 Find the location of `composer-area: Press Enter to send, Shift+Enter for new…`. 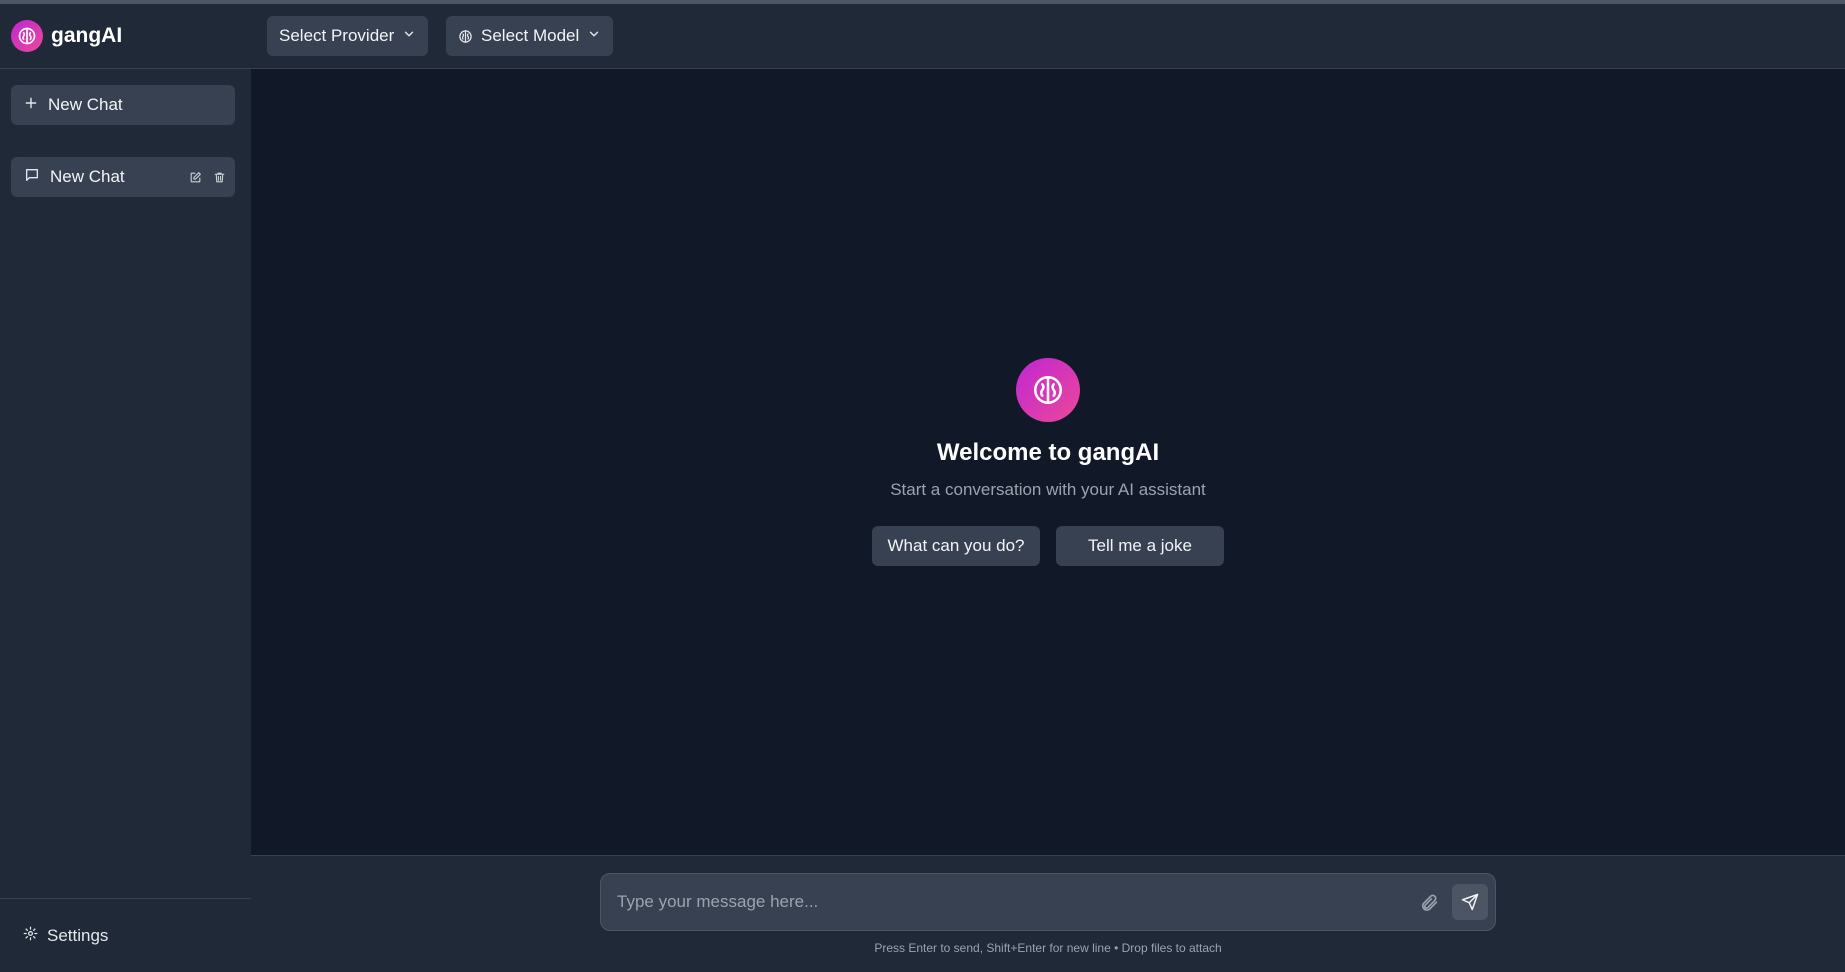

composer-area: Press Enter to send, Shift+Enter for new… is located at coordinates (1048, 913).